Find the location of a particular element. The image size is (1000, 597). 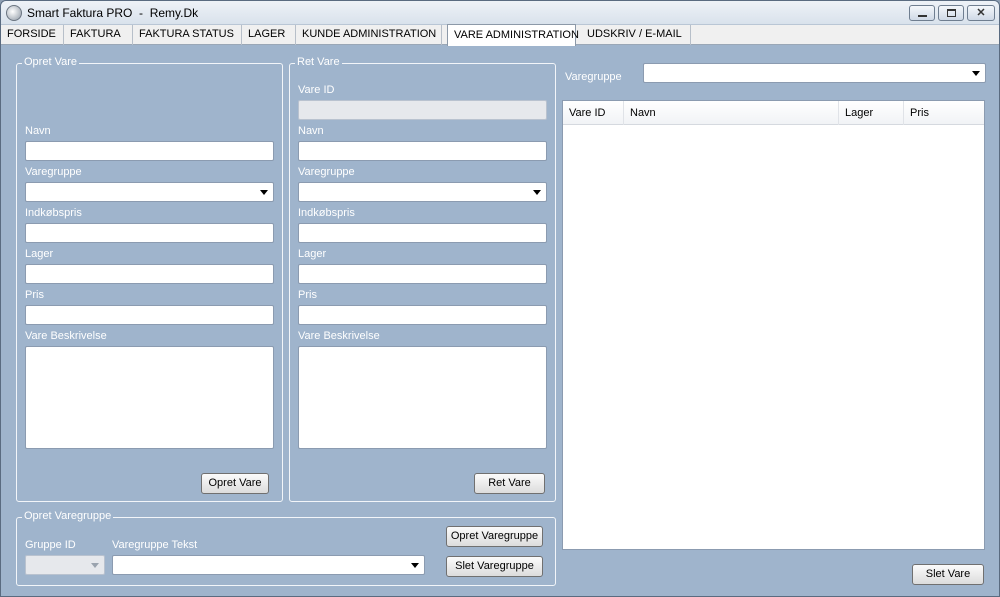

maximize-button is located at coordinates (951, 13).